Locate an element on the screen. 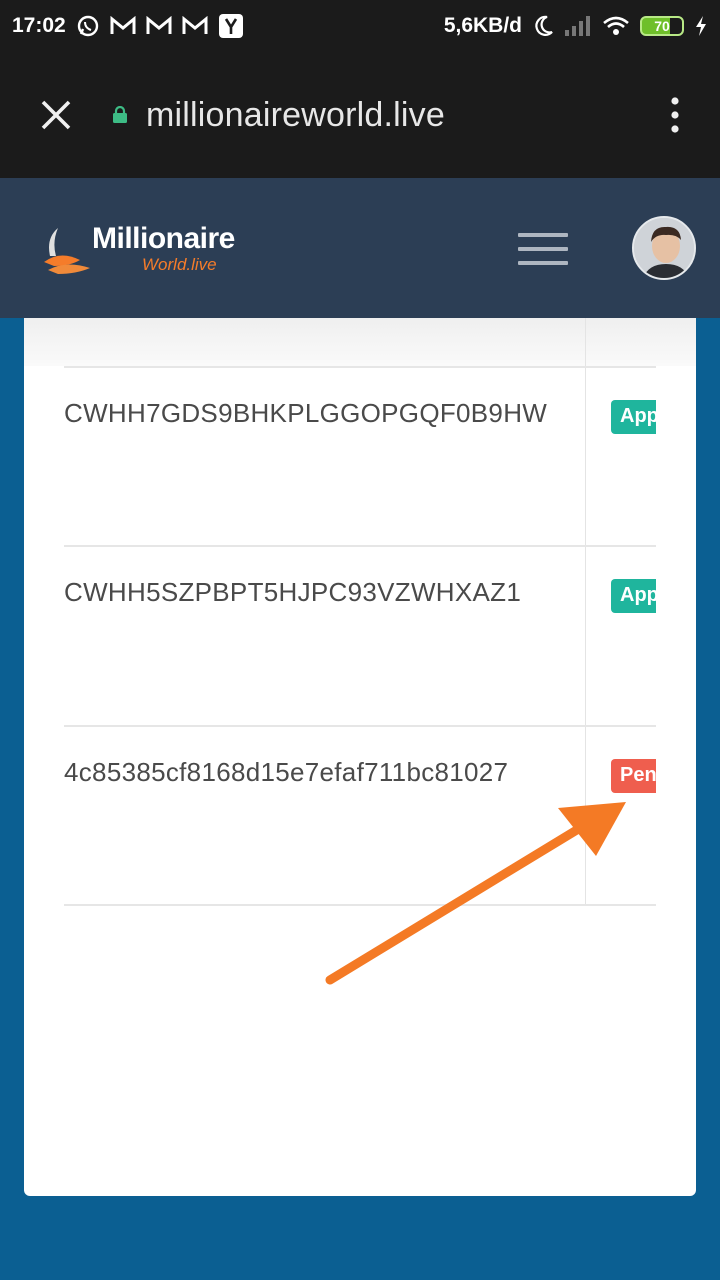 The height and width of the screenshot is (1280, 720). logo-sub-text: World.live is located at coordinates (179, 264).